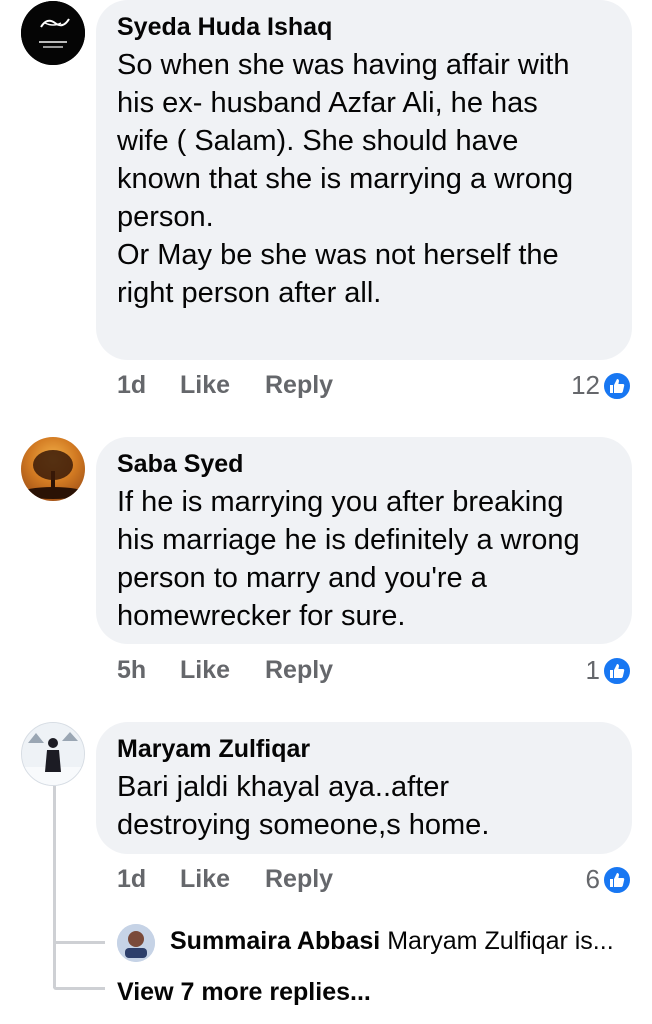 This screenshot has height=1024, width=652. I want to click on reaction-number: 1, so click(592, 670).